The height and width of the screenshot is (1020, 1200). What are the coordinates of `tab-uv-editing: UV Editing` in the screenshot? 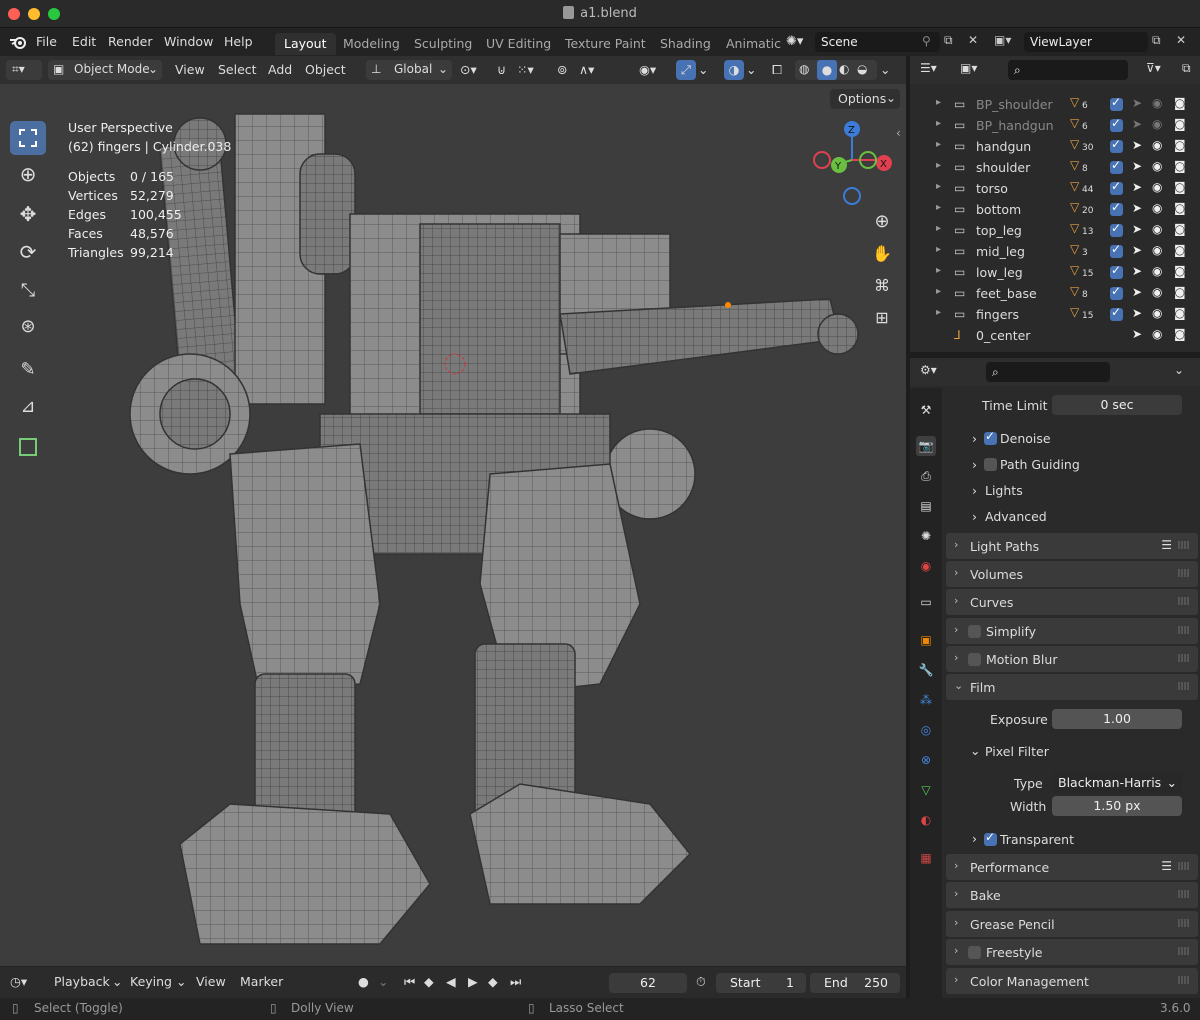 It's located at (518, 44).